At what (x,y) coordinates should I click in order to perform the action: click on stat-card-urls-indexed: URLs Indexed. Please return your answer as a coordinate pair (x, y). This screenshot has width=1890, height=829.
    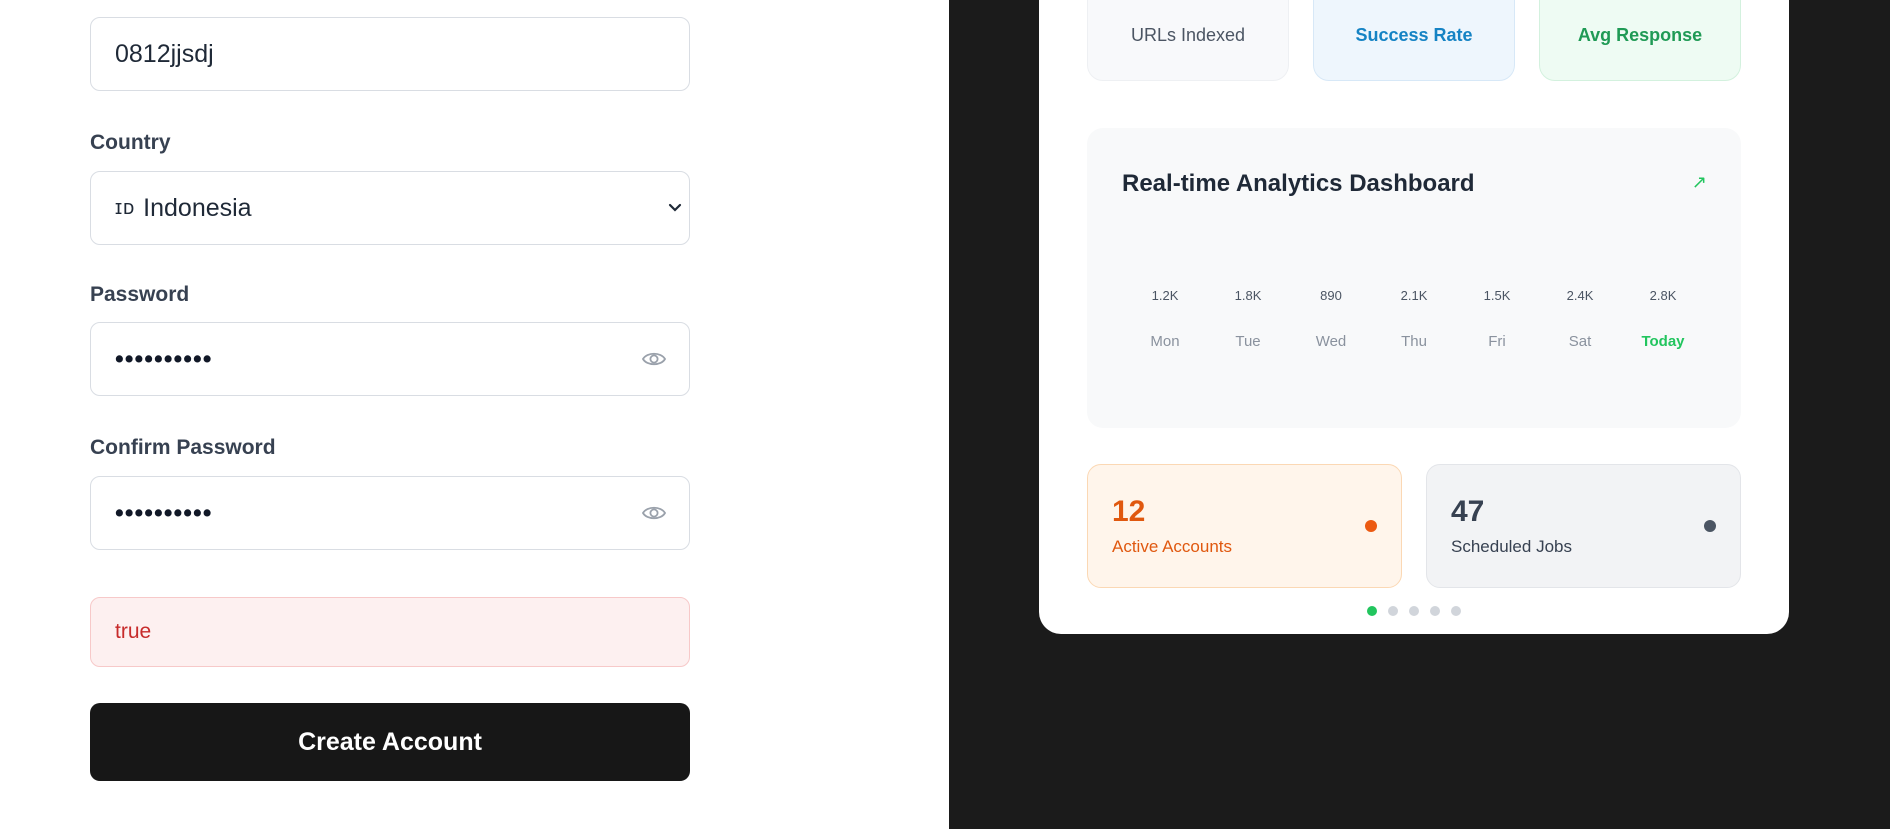
    Looking at the image, I should click on (1188, 40).